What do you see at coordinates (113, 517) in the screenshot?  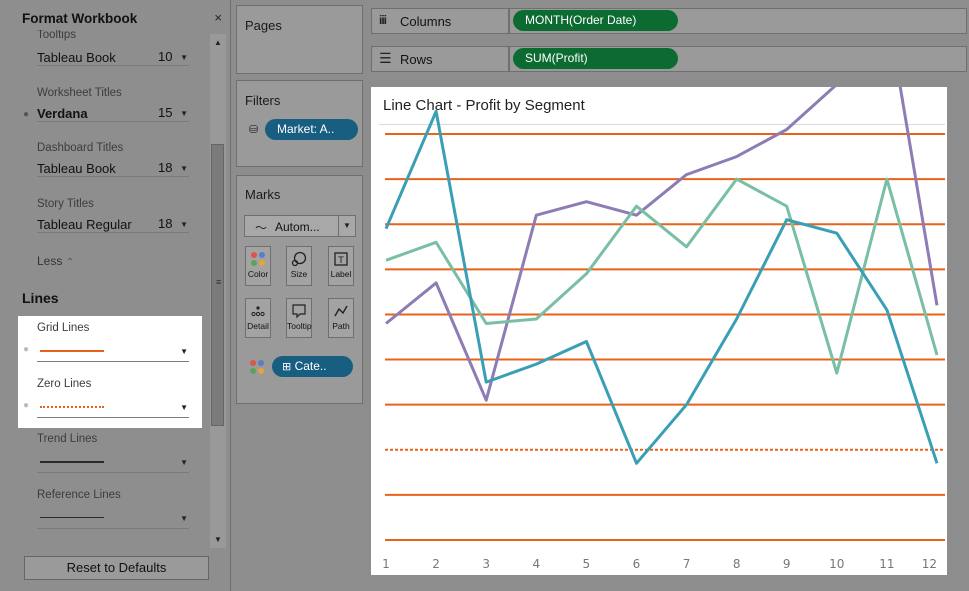 I see `reference-lines-dropdown: ▼` at bounding box center [113, 517].